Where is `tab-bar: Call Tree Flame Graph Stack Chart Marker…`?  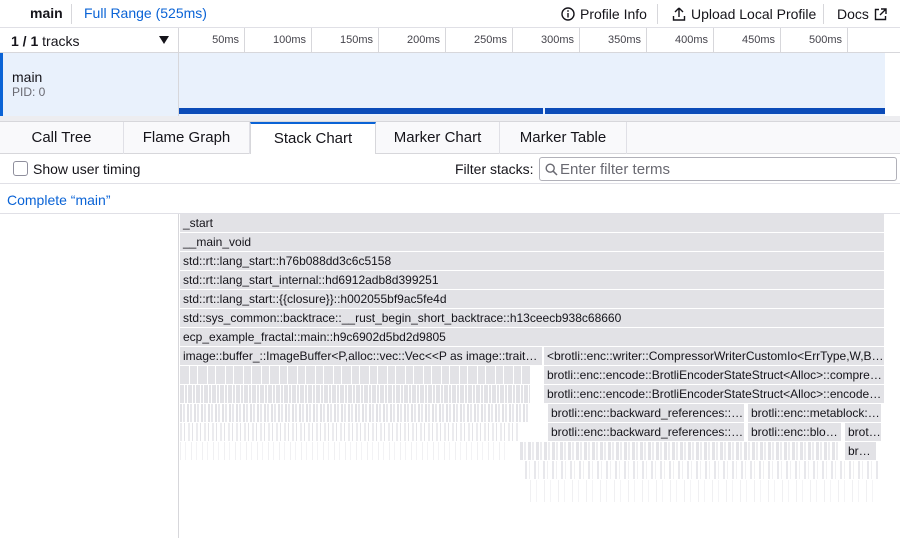 tab-bar: Call Tree Flame Graph Stack Chart Marker… is located at coordinates (450, 138).